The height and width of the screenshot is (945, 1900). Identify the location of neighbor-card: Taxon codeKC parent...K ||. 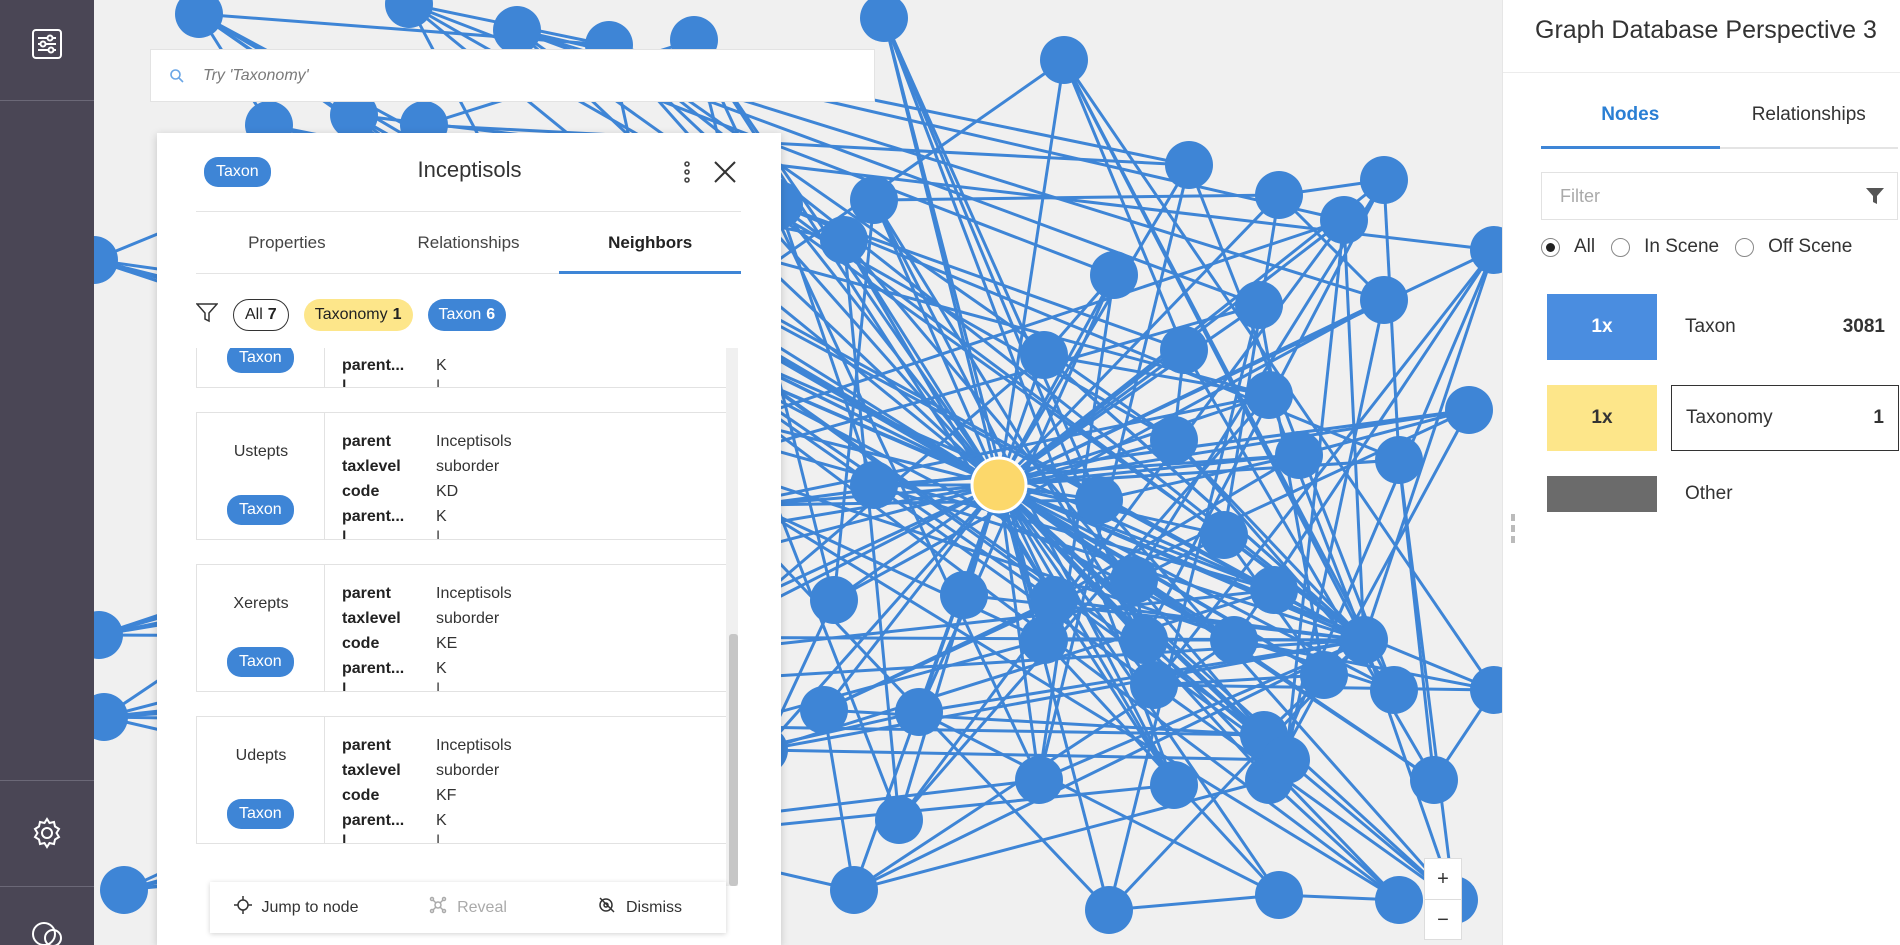
(462, 368).